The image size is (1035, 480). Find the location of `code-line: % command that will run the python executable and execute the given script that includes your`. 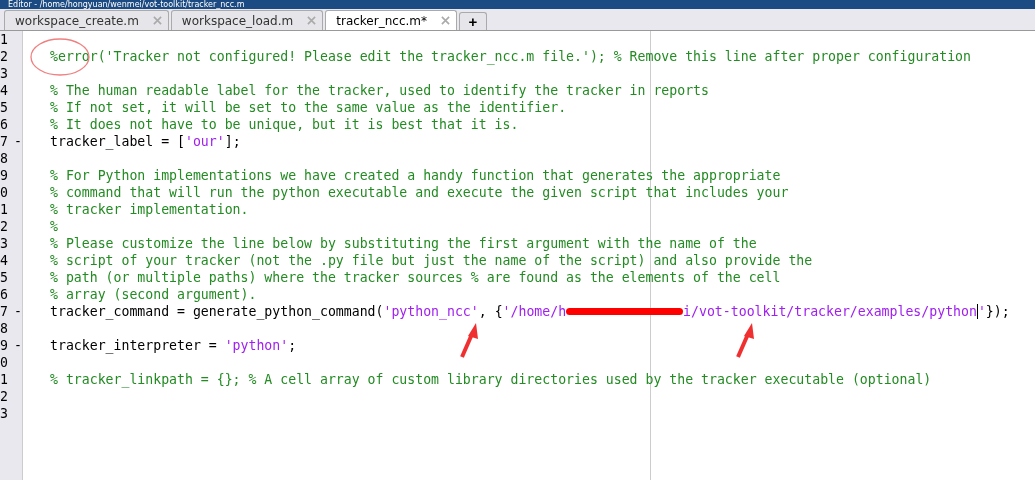

code-line: % command that will run the python executable and execute the given script that includes your is located at coordinates (419, 192).